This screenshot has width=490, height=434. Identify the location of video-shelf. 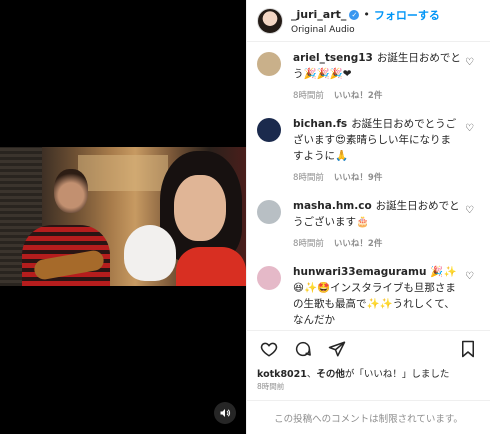
(123, 173).